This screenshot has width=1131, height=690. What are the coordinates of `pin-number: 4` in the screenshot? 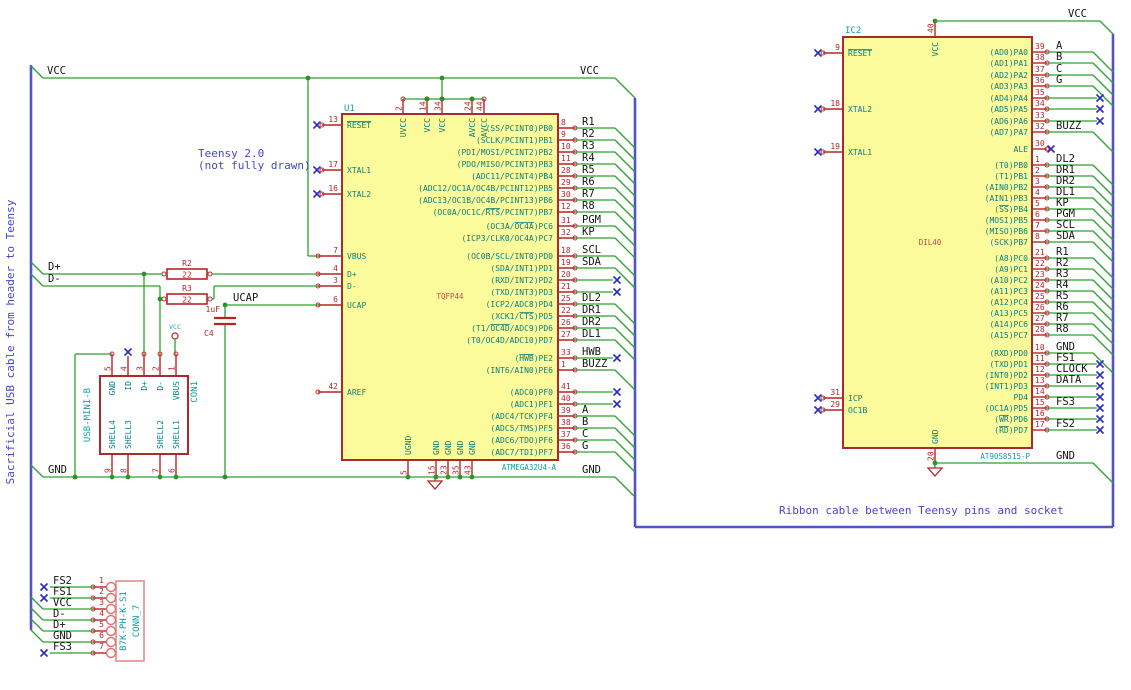 It's located at (335, 268).